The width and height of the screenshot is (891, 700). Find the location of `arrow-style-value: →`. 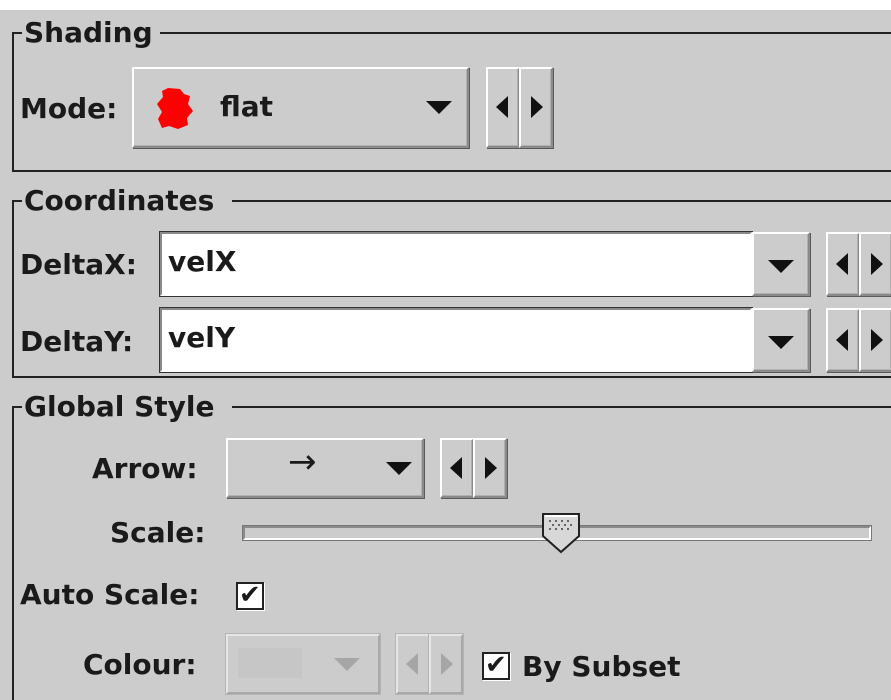

arrow-style-value: → is located at coordinates (302, 462).